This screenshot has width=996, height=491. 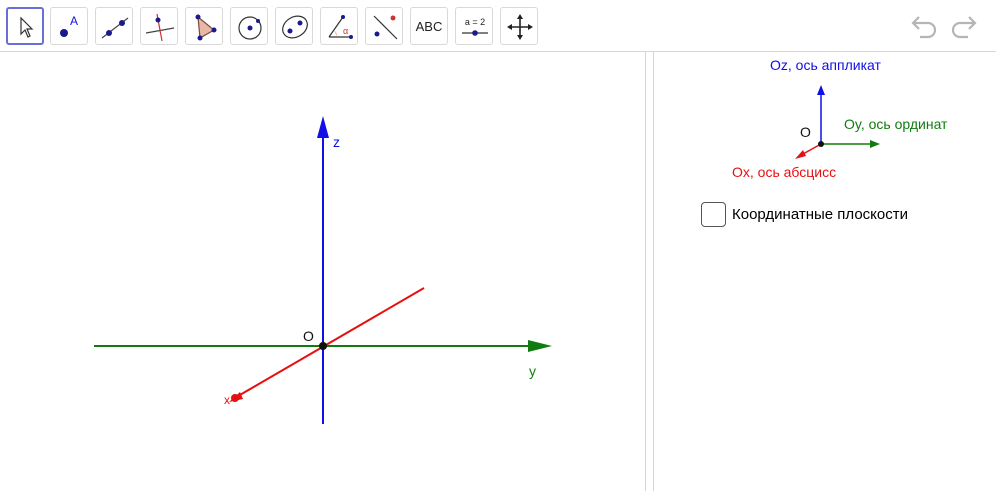 What do you see at coordinates (875, 144) in the screenshot?
I see `oy-legend-arrow` at bounding box center [875, 144].